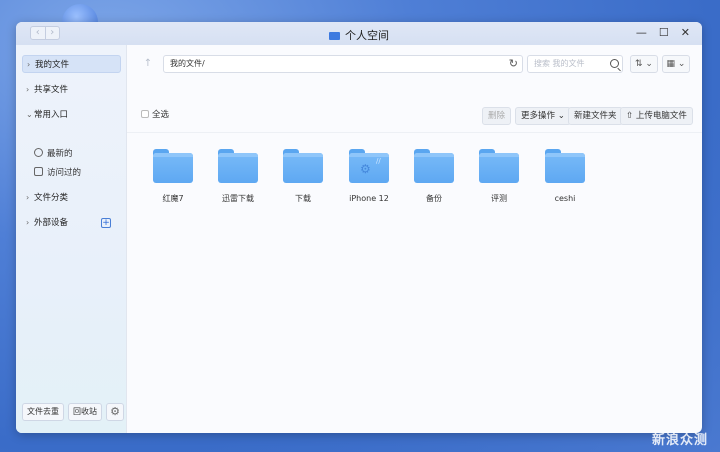 The image size is (720, 452). I want to click on folder-item: 评测, so click(499, 176).